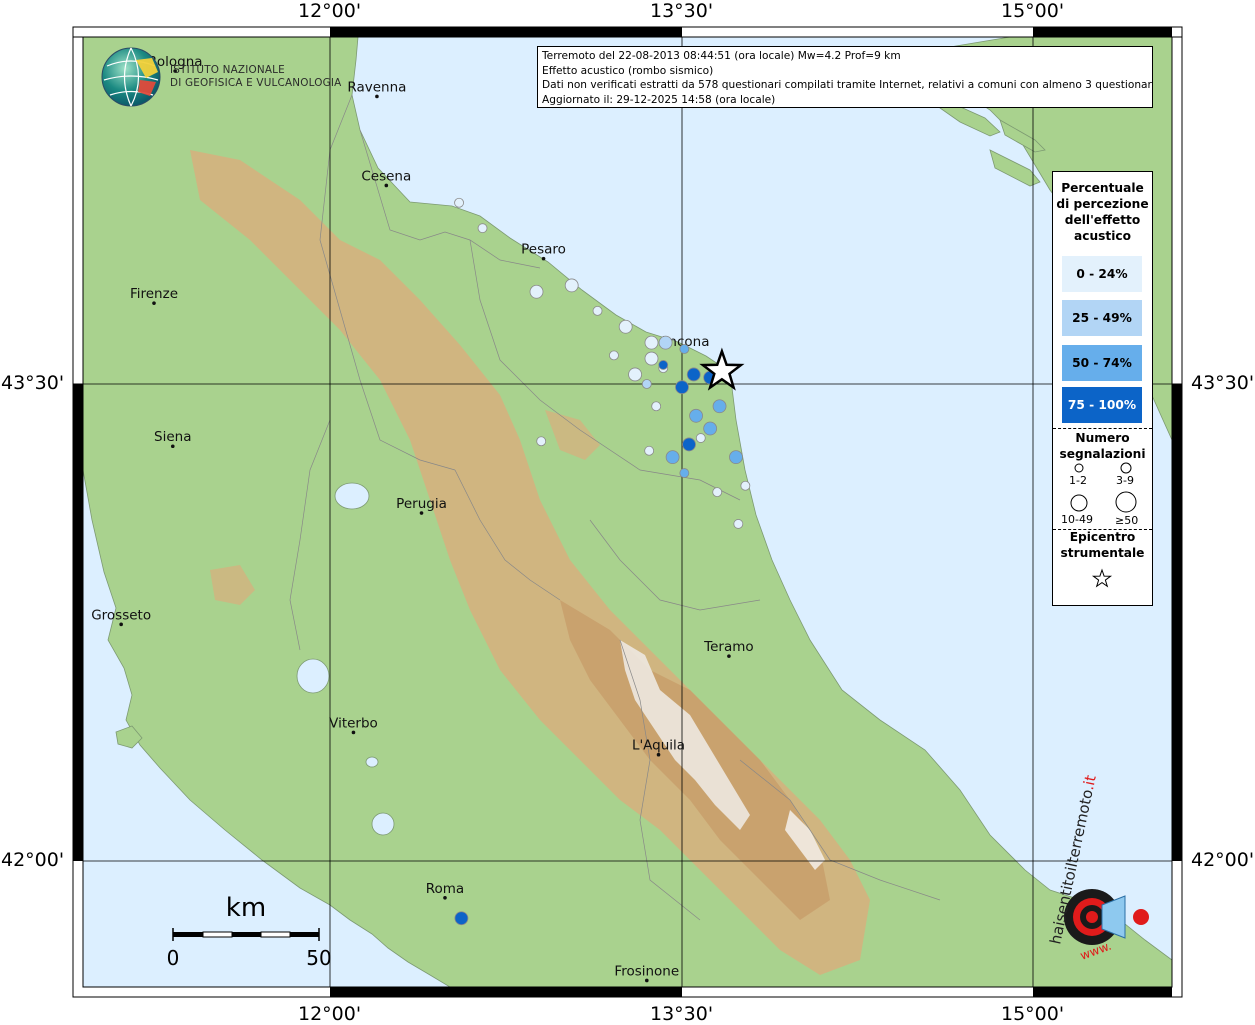 This screenshot has height=1025, width=1255. What do you see at coordinates (33, 383) in the screenshot?
I see `coord-left-1: 43°30'` at bounding box center [33, 383].